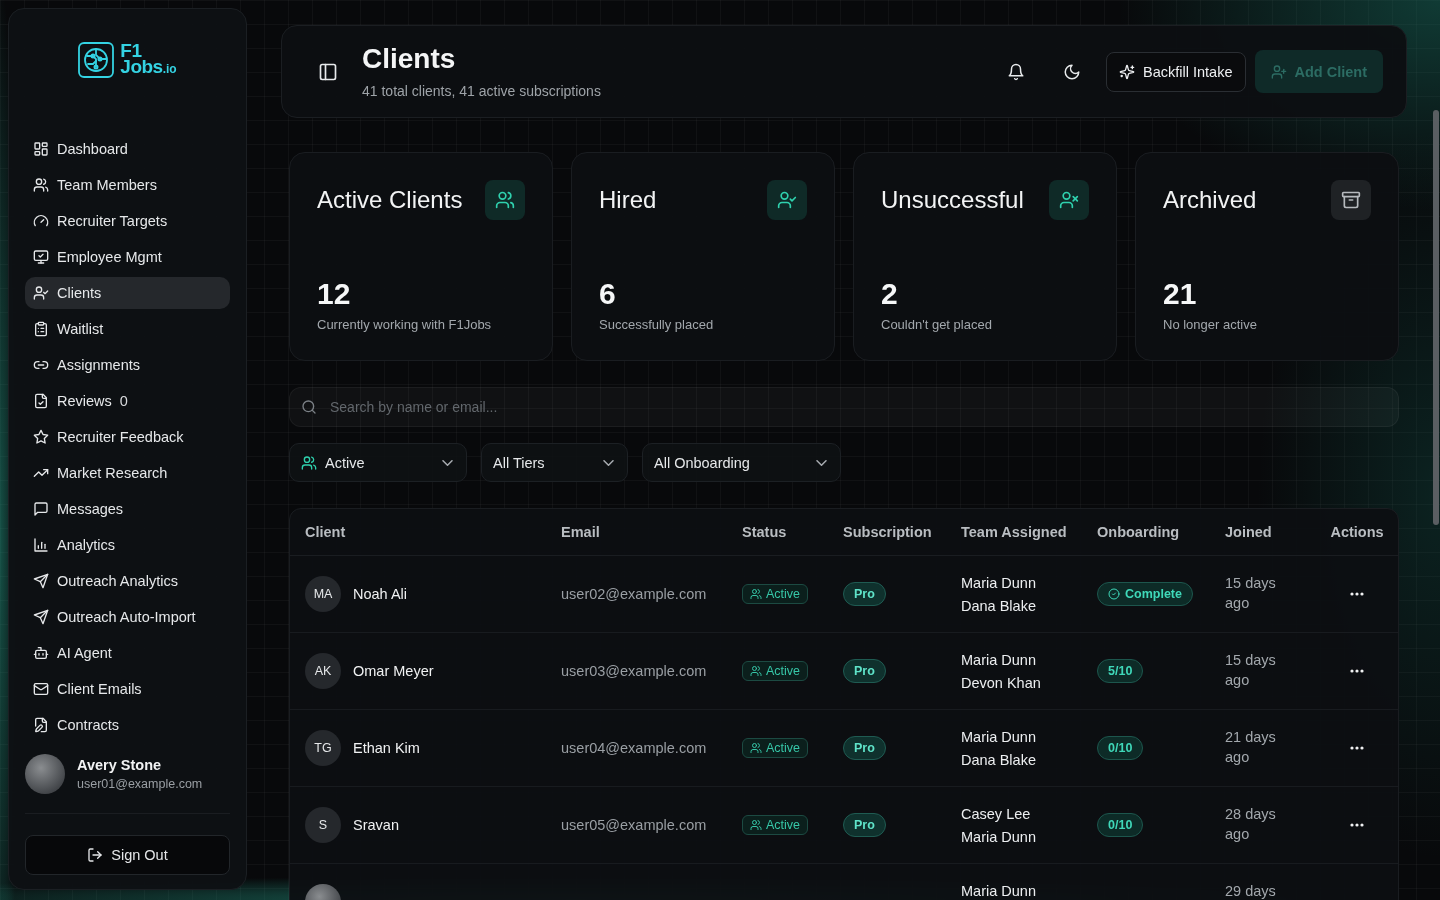  What do you see at coordinates (127, 617) in the screenshot?
I see `nav-item: Outreach Auto-Import` at bounding box center [127, 617].